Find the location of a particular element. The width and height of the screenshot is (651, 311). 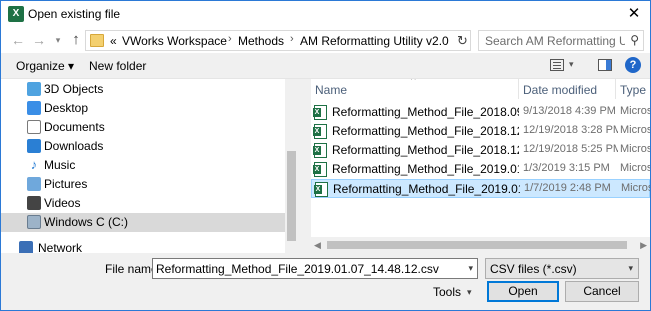

pictures-icon is located at coordinates (34, 184).